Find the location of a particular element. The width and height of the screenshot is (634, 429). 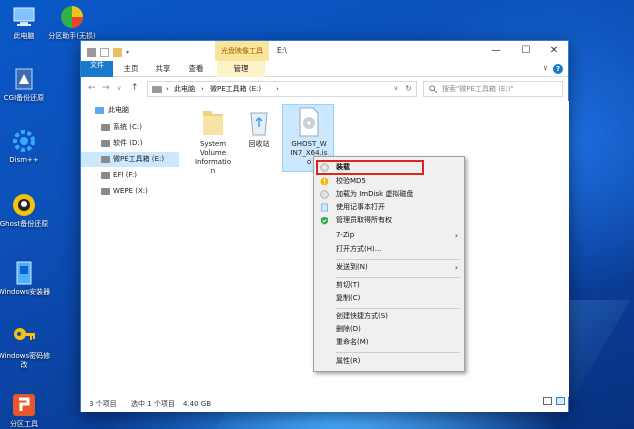

desktop-icon-ghost: Ghost备份还原 is located at coordinates (26, 210).